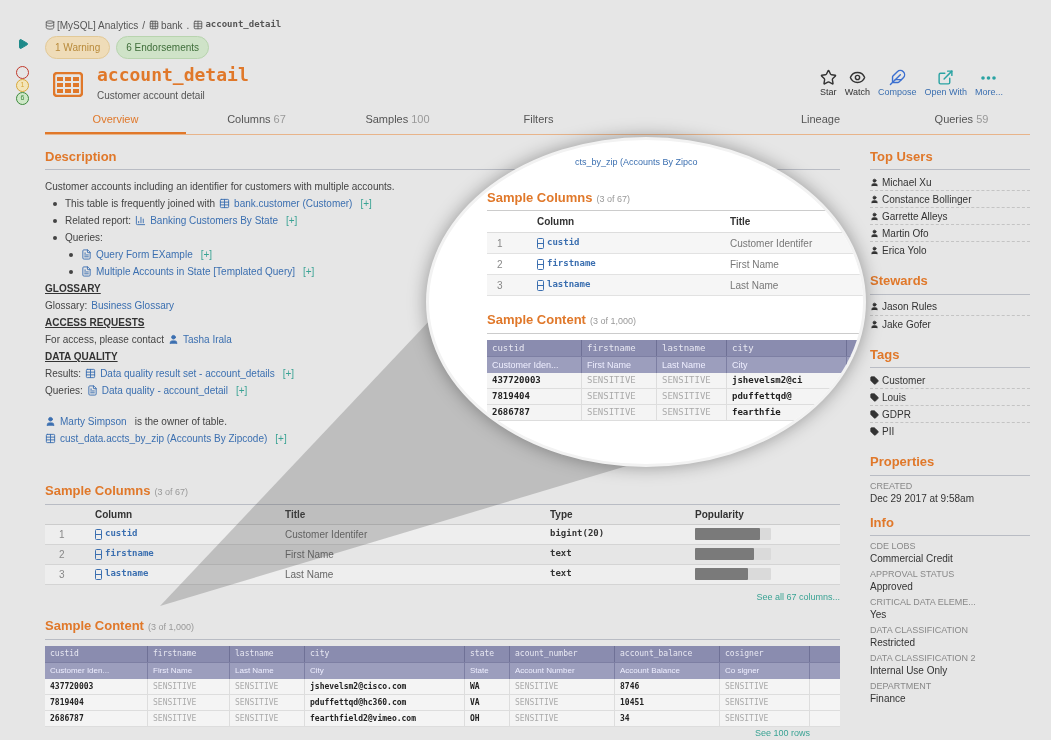 The width and height of the screenshot is (1051, 740). Describe the element at coordinates (171, 492) in the screenshot. I see `count-text: (3 of 67)` at that location.